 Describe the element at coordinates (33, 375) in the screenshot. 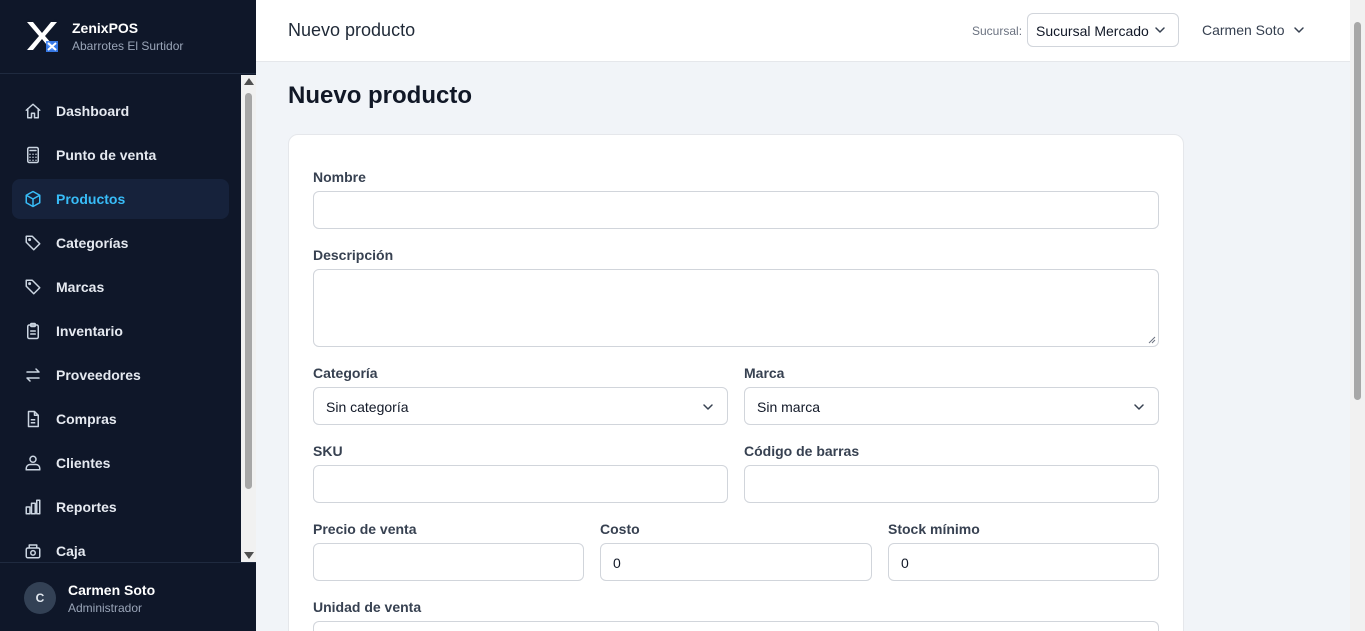

I see `arrows-swap-icon` at that location.